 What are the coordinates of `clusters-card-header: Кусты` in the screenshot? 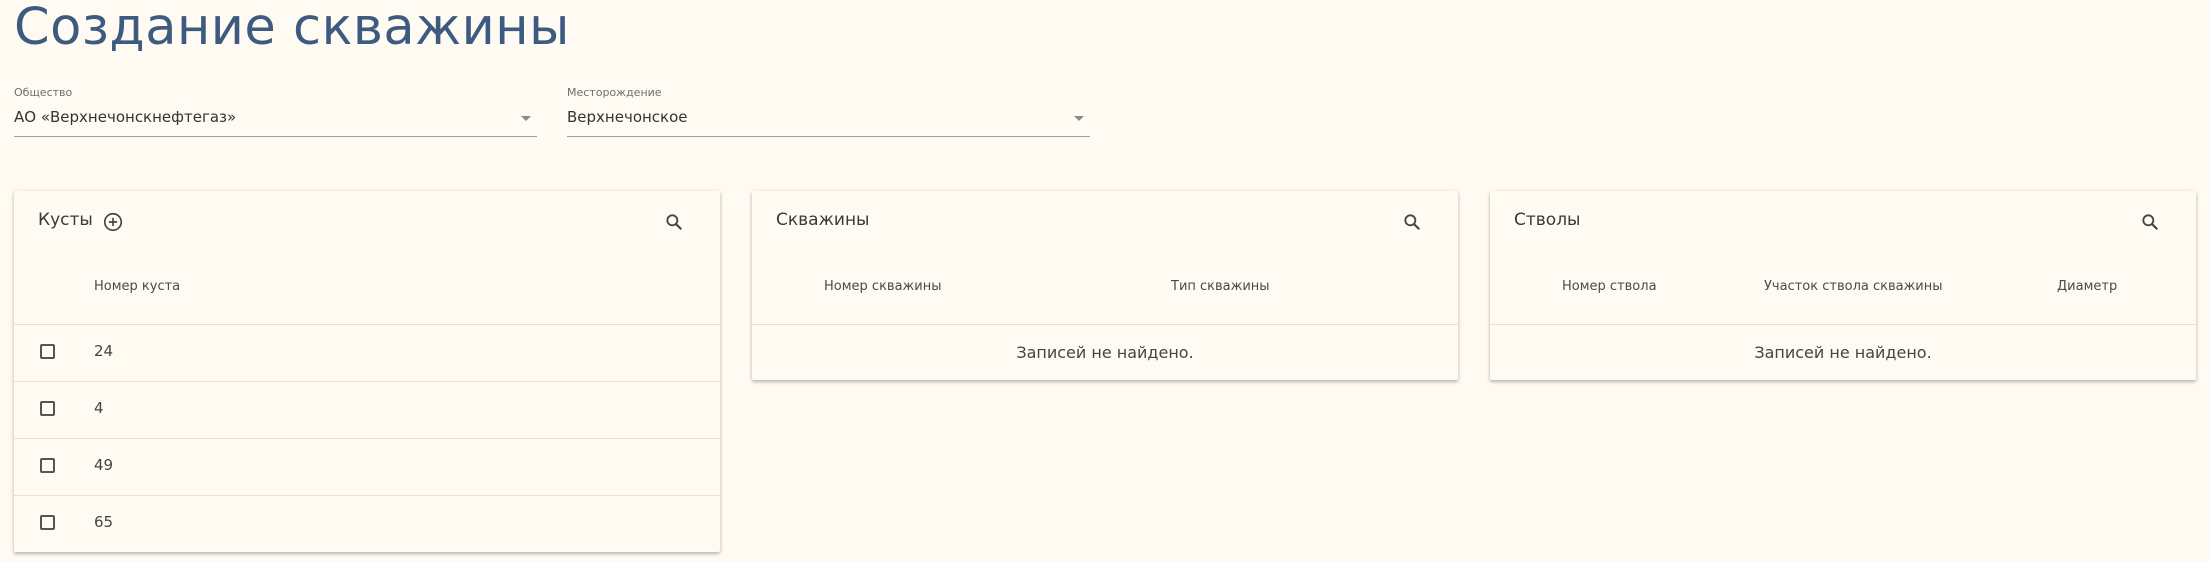 It's located at (367, 221).